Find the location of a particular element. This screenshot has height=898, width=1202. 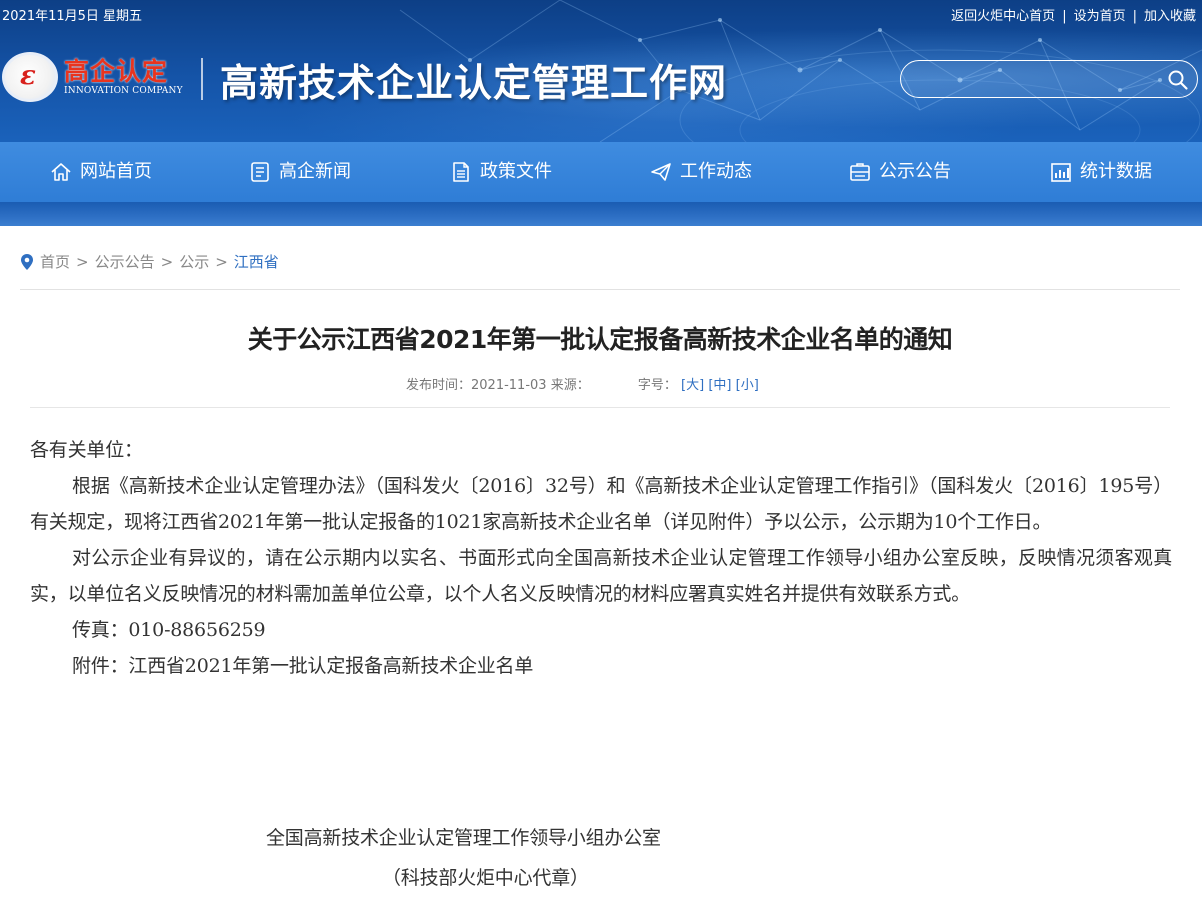

paper-plane-icon is located at coordinates (661, 172).